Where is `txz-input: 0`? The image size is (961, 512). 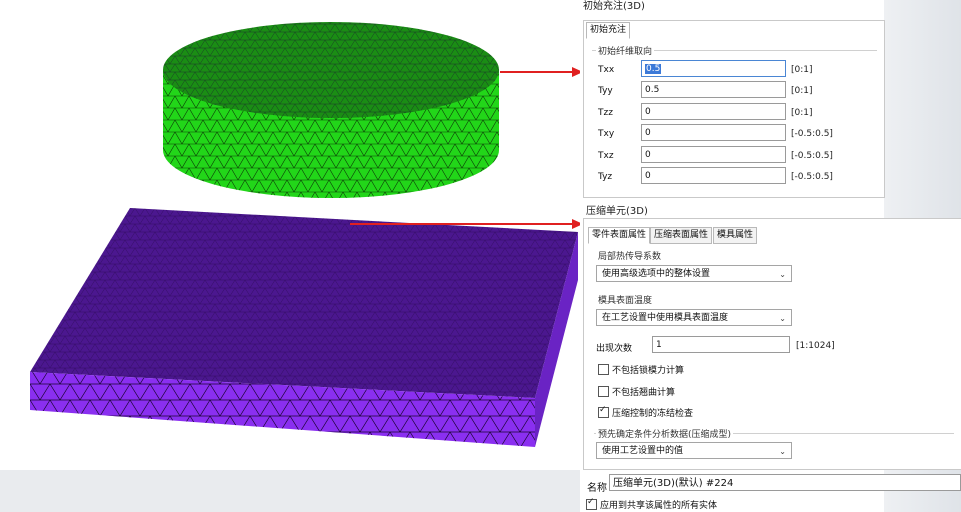 txz-input: 0 is located at coordinates (713, 154).